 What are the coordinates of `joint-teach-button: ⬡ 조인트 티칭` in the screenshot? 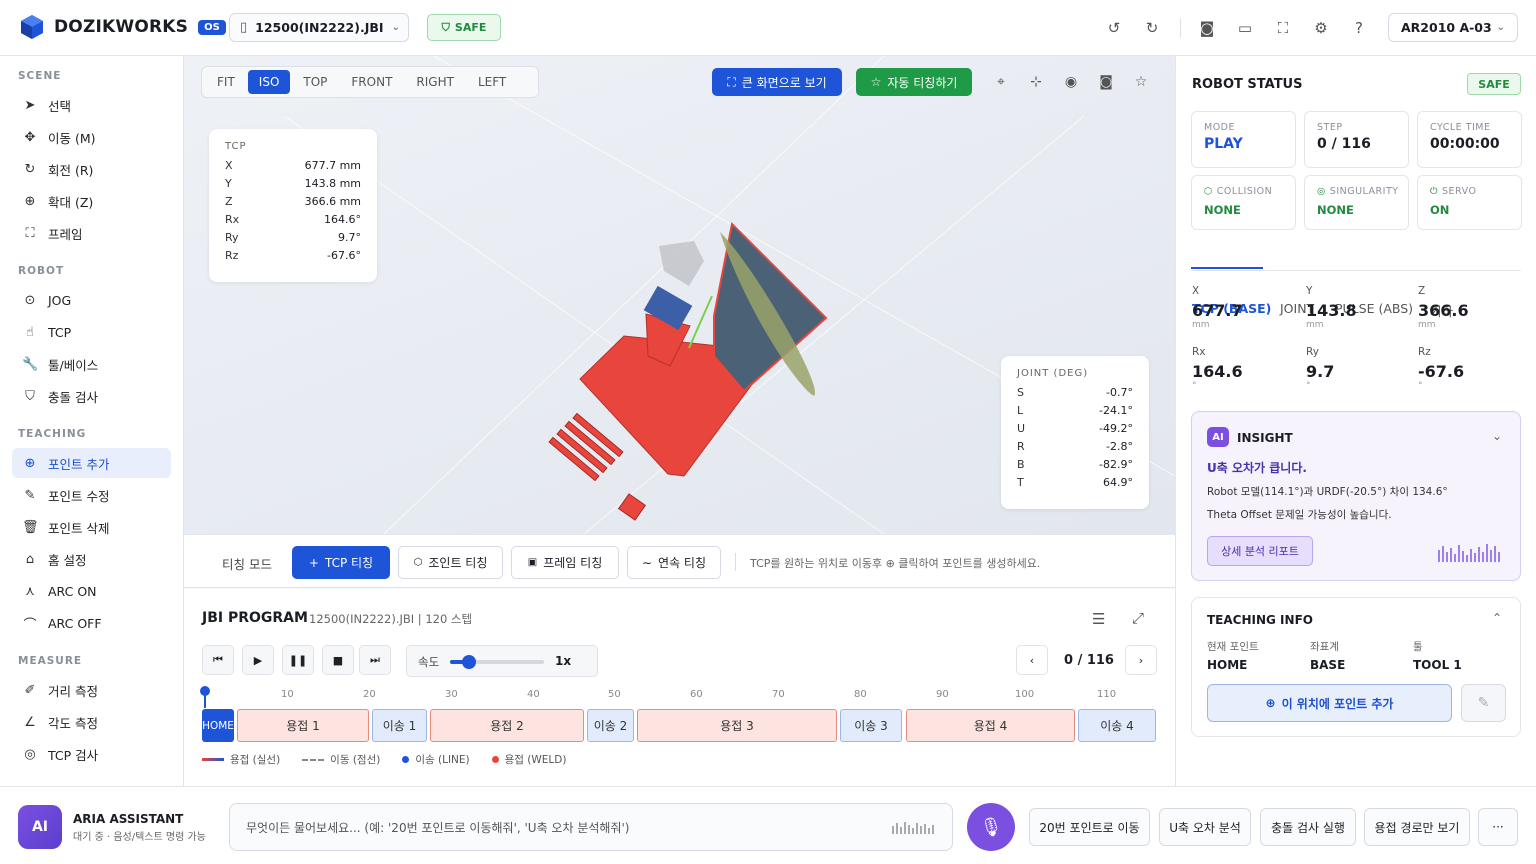 It's located at (450, 562).